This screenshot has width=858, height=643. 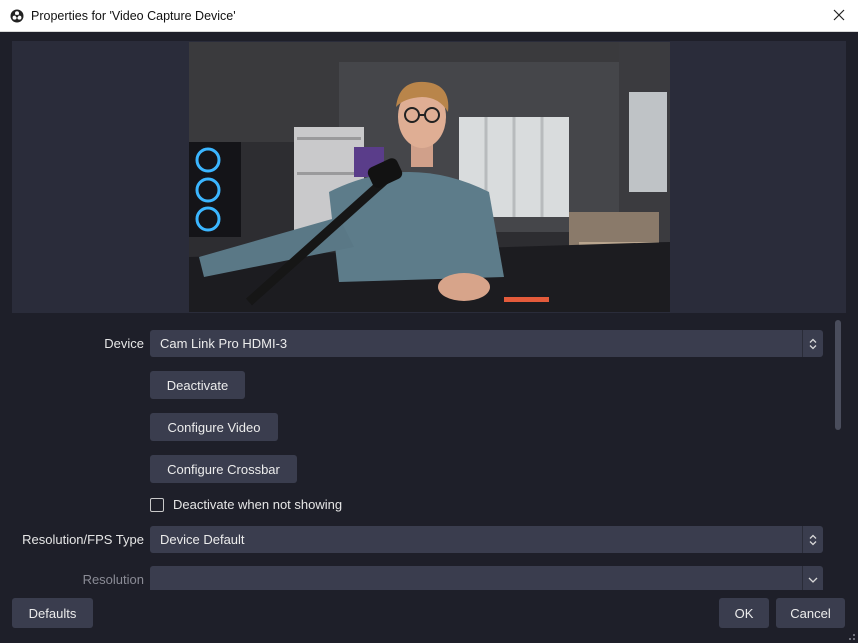 What do you see at coordinates (83, 539) in the screenshot?
I see `resolution-fps-type-label: Resolution/FPS Type` at bounding box center [83, 539].